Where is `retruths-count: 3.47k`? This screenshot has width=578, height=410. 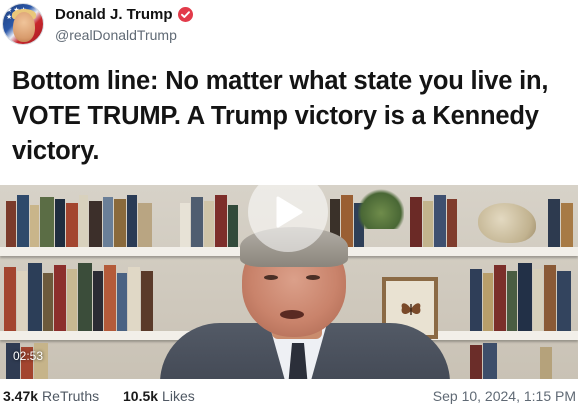 retruths-count: 3.47k is located at coordinates (21, 396).